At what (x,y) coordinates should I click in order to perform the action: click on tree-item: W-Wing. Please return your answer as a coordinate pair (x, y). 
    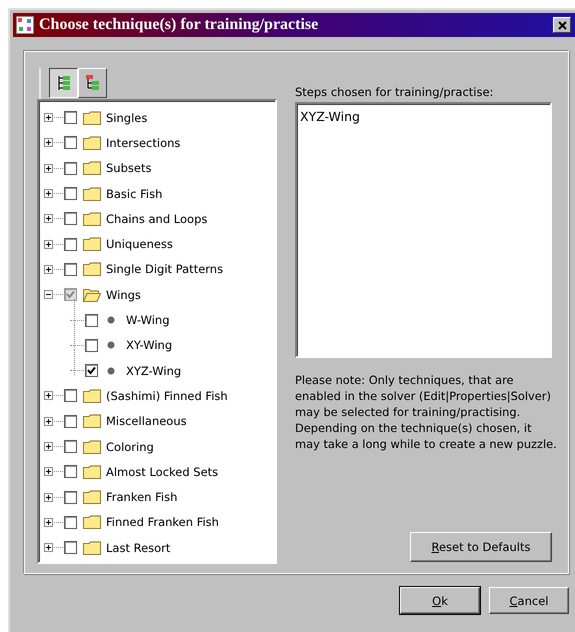
    Looking at the image, I should click on (148, 320).